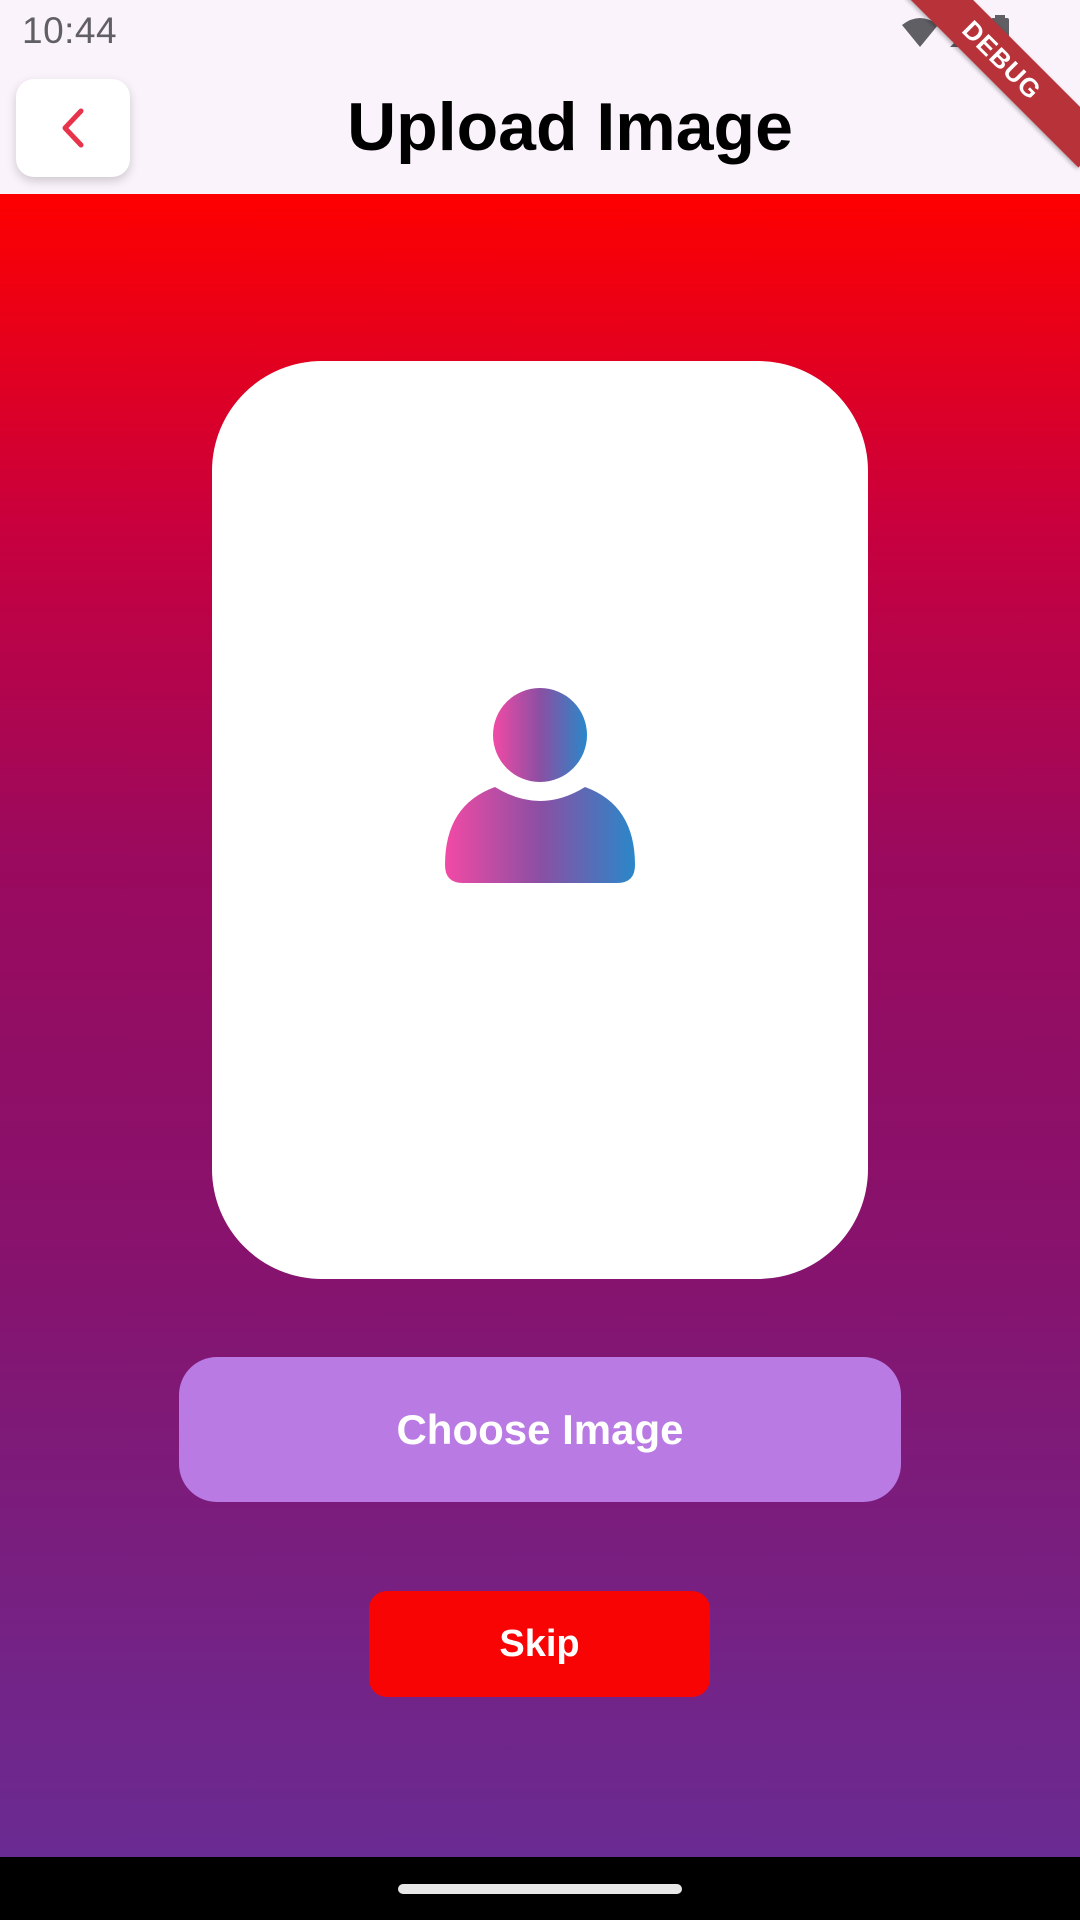  I want to click on skip-button: Skip, so click(539, 1644).